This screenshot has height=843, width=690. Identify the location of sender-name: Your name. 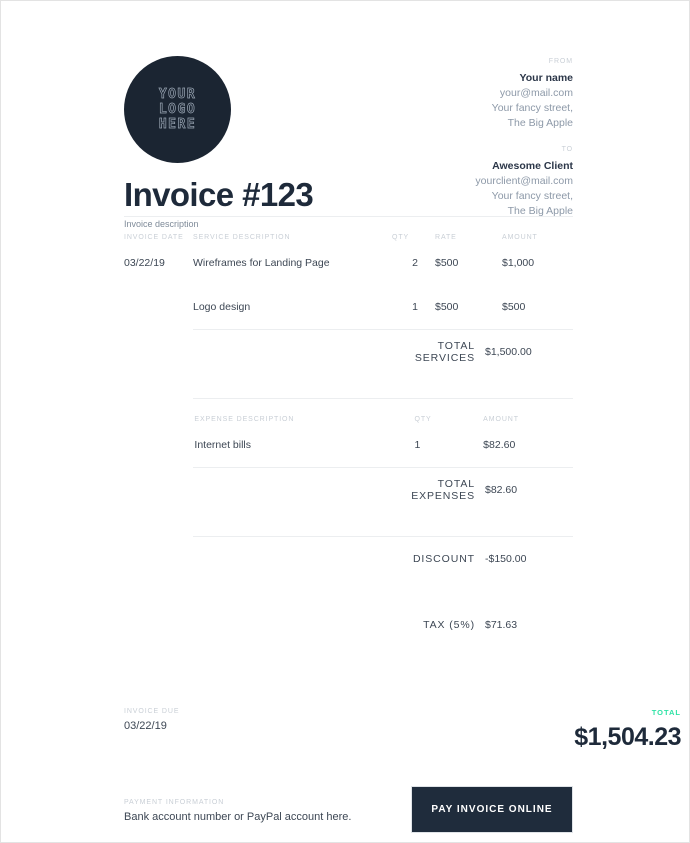
(546, 78).